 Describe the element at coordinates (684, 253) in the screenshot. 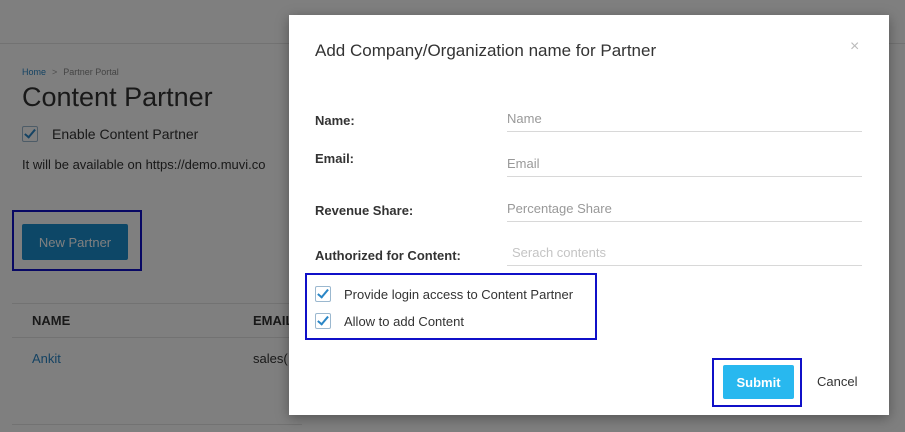

I see `content-search-input` at that location.